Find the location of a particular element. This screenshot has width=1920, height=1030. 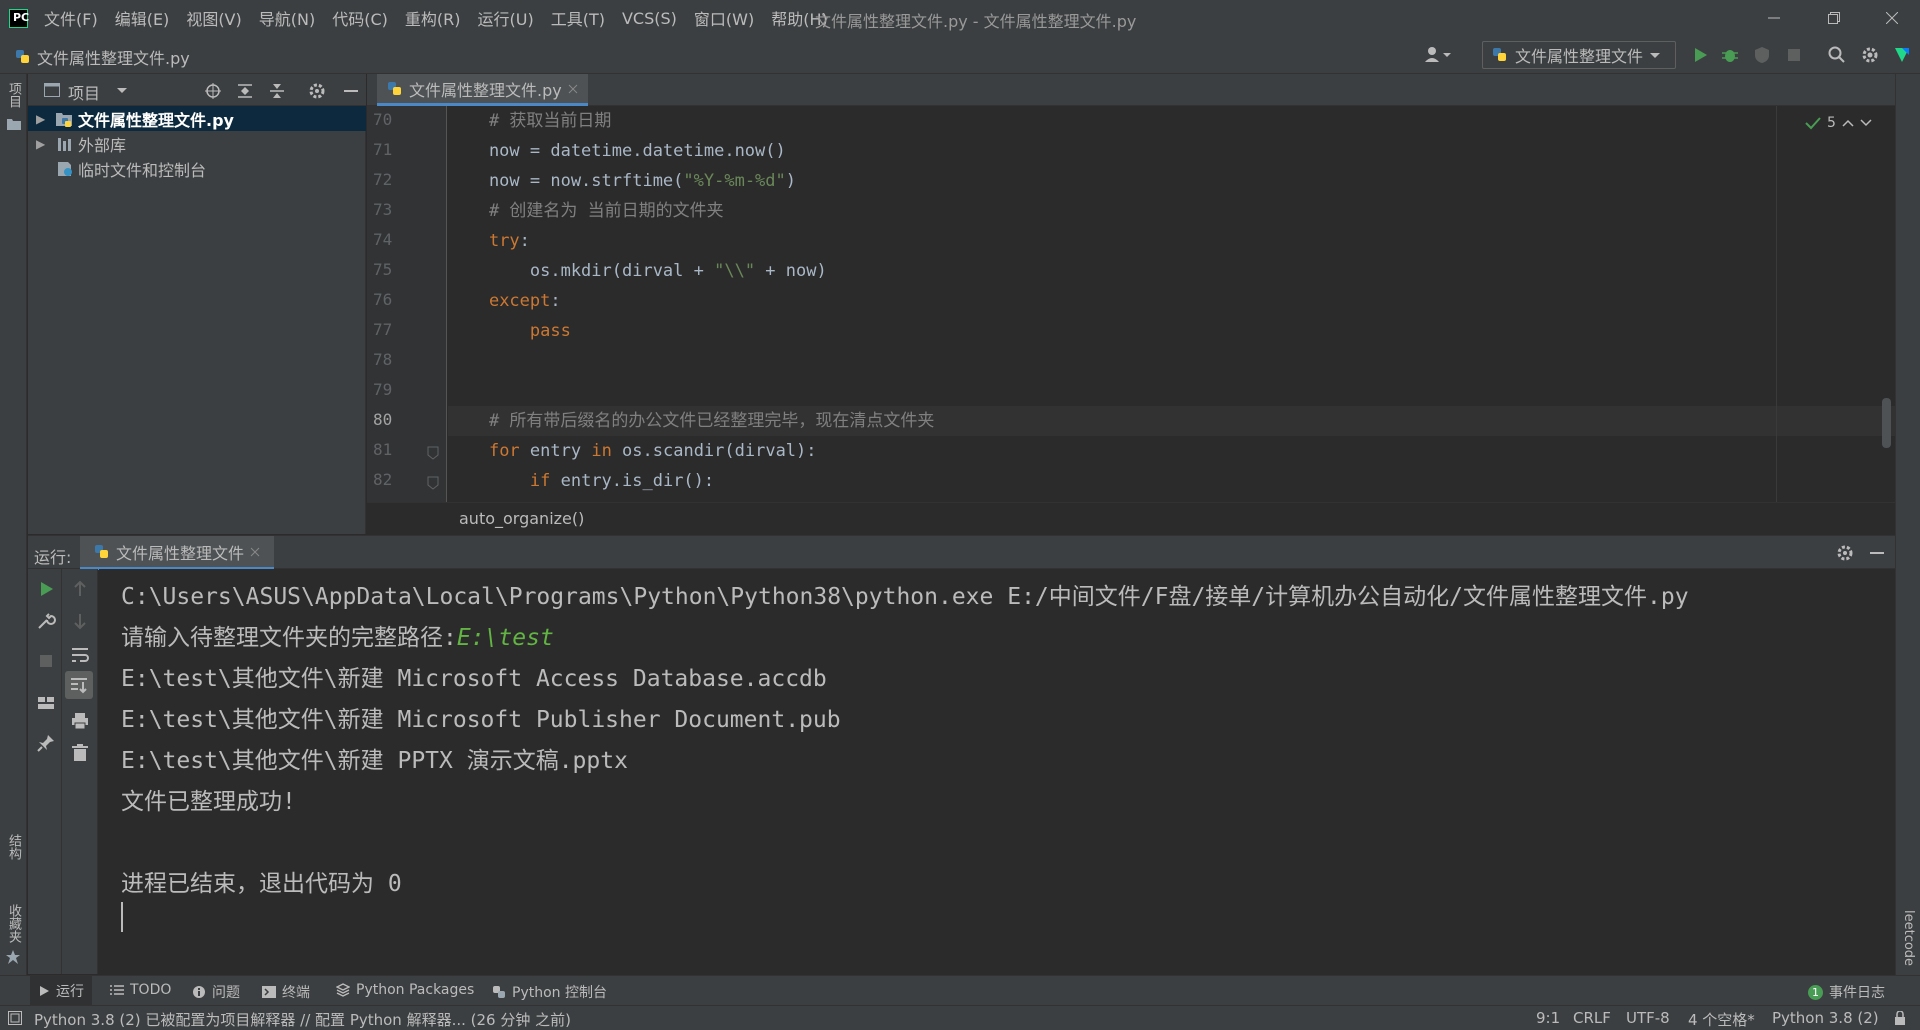

tool-tab-problems: 问题 is located at coordinates (216, 992).